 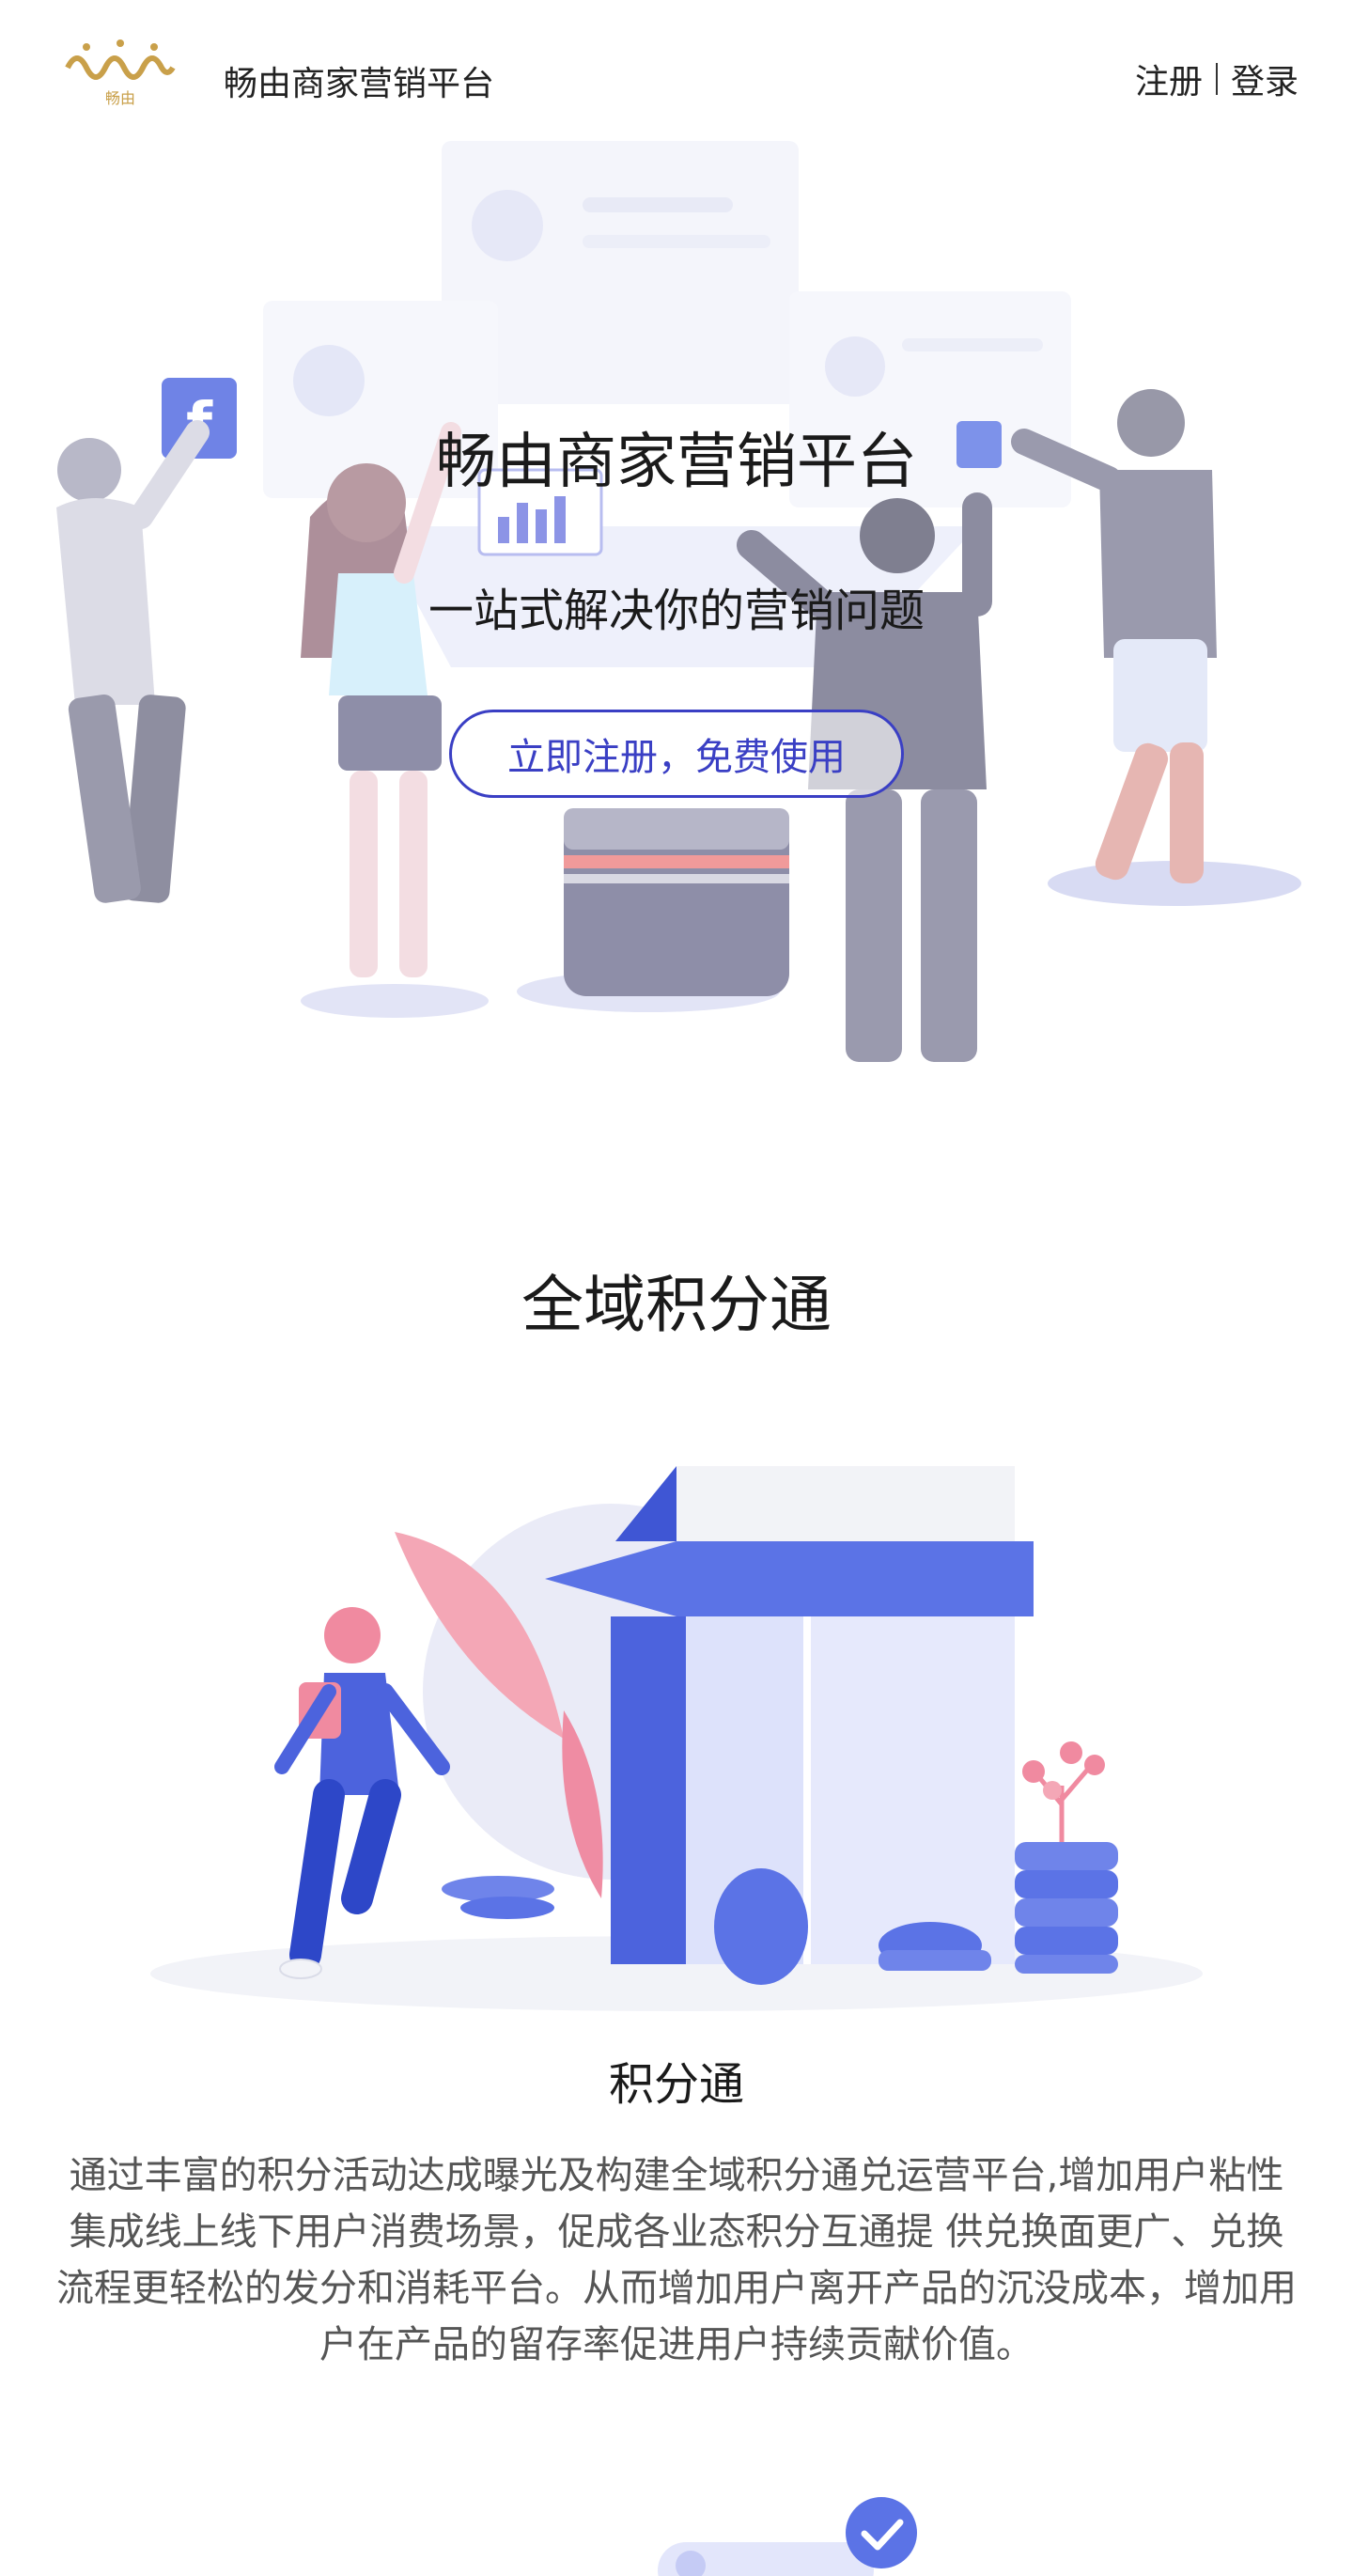 I want to click on card-title: 积分通, so click(x=676, y=2085).